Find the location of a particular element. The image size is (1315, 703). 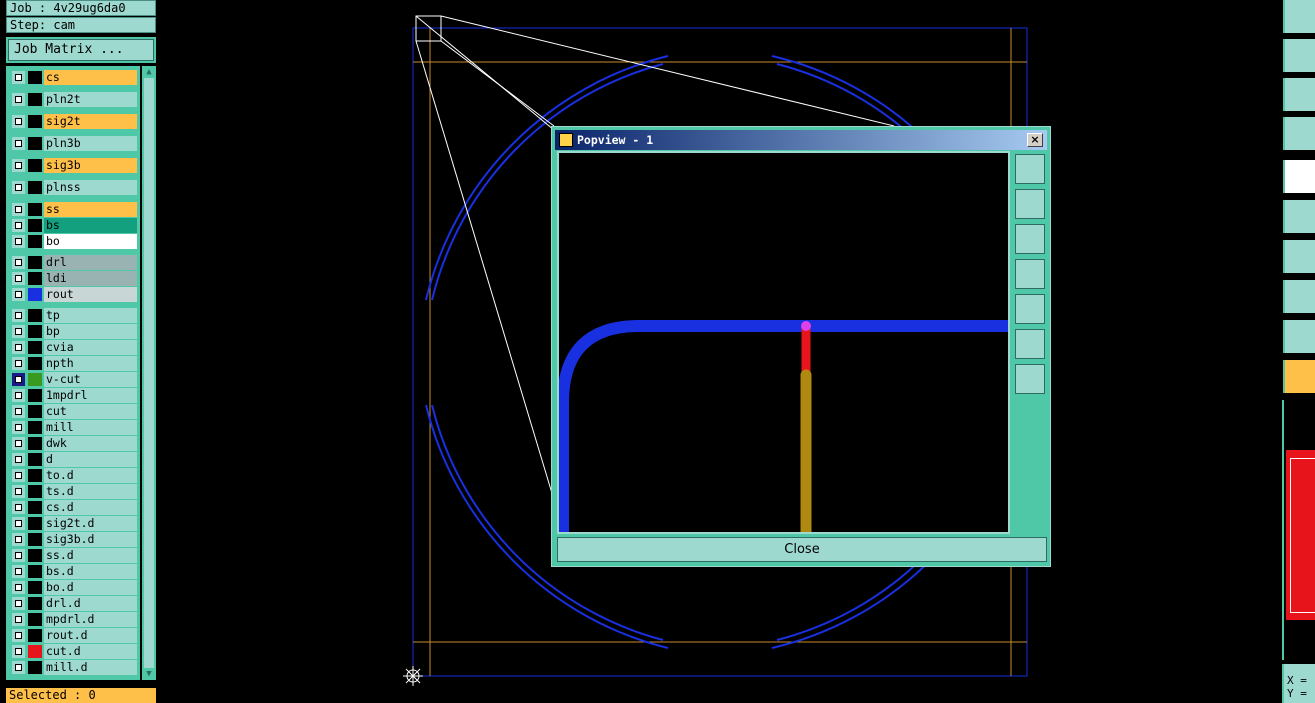

layer-row: bs is located at coordinates (73, 225).